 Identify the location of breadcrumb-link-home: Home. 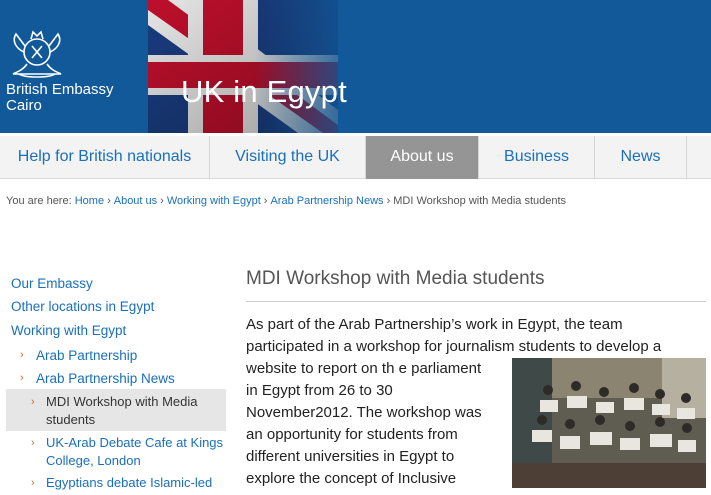
(89, 201).